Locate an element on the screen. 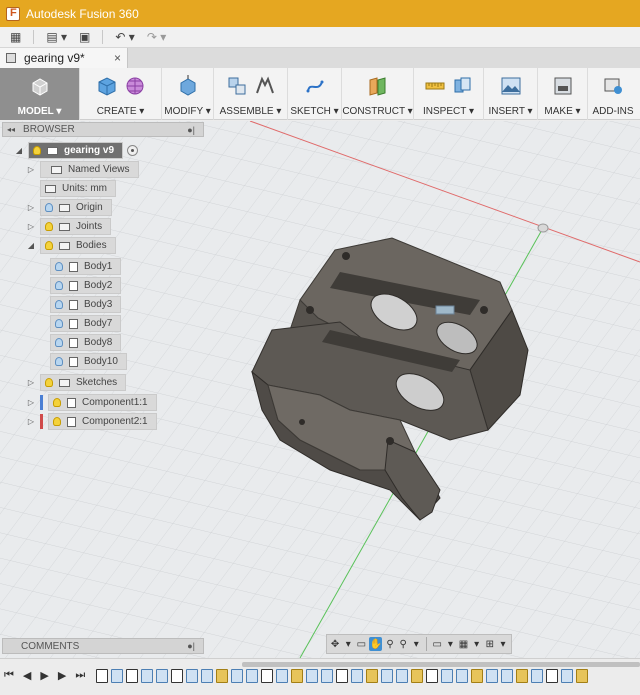 This screenshot has width=640, height=695. browser-root-node: ◢ gearing v9 is located at coordinates (76, 150).